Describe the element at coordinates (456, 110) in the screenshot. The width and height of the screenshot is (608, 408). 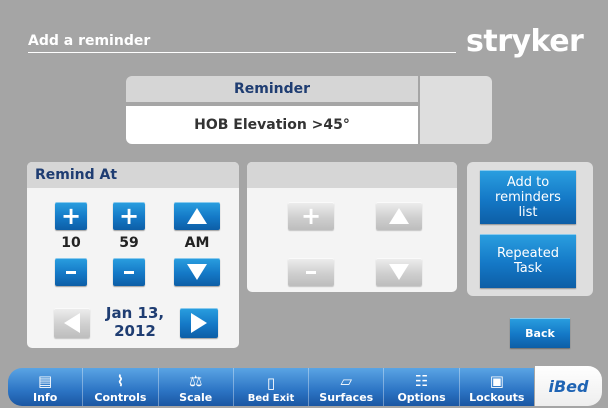
I see `reminder-side-panel` at that location.